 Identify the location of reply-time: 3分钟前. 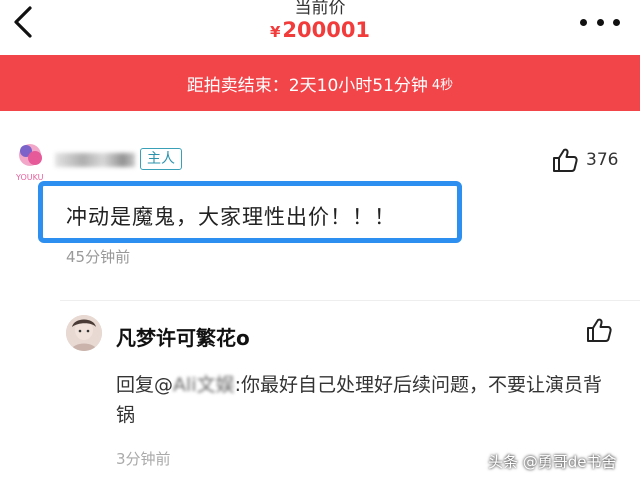
(143, 459).